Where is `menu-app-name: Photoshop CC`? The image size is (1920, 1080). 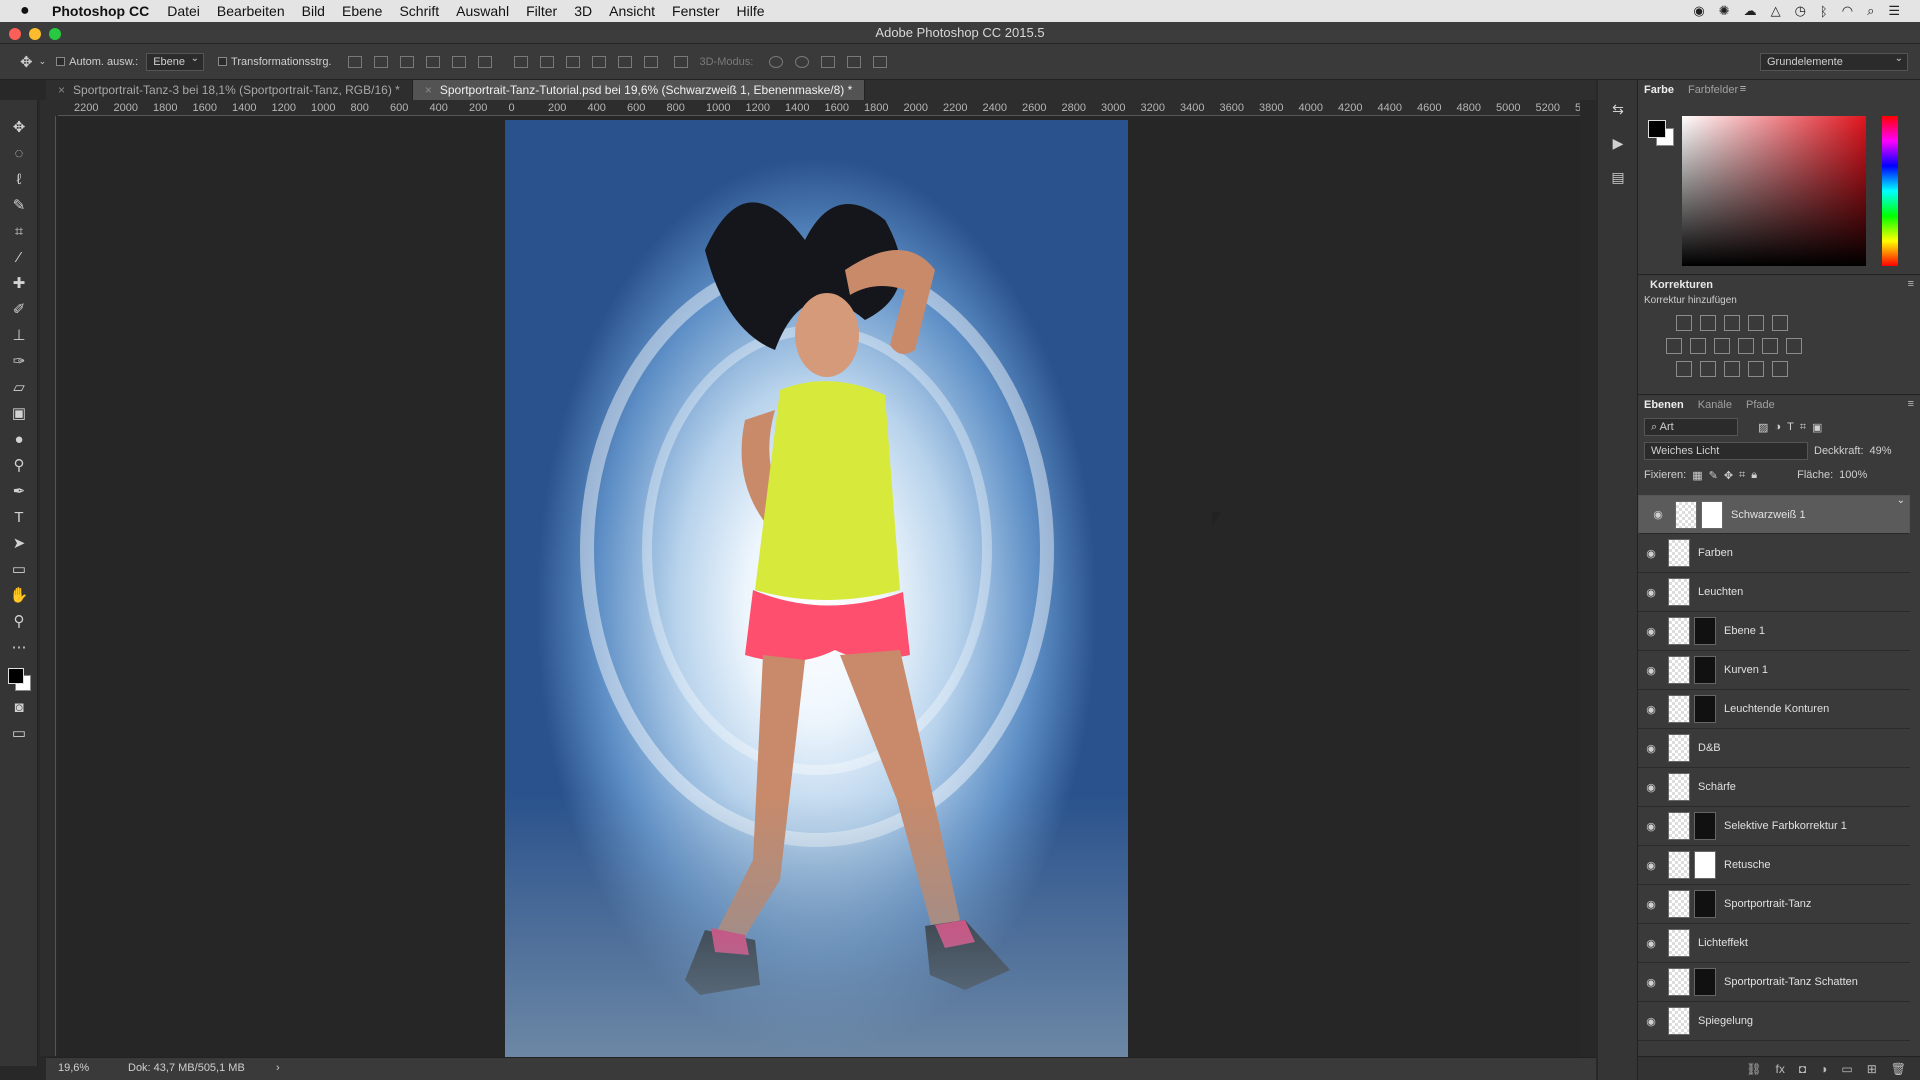 menu-app-name: Photoshop CC is located at coordinates (100, 11).